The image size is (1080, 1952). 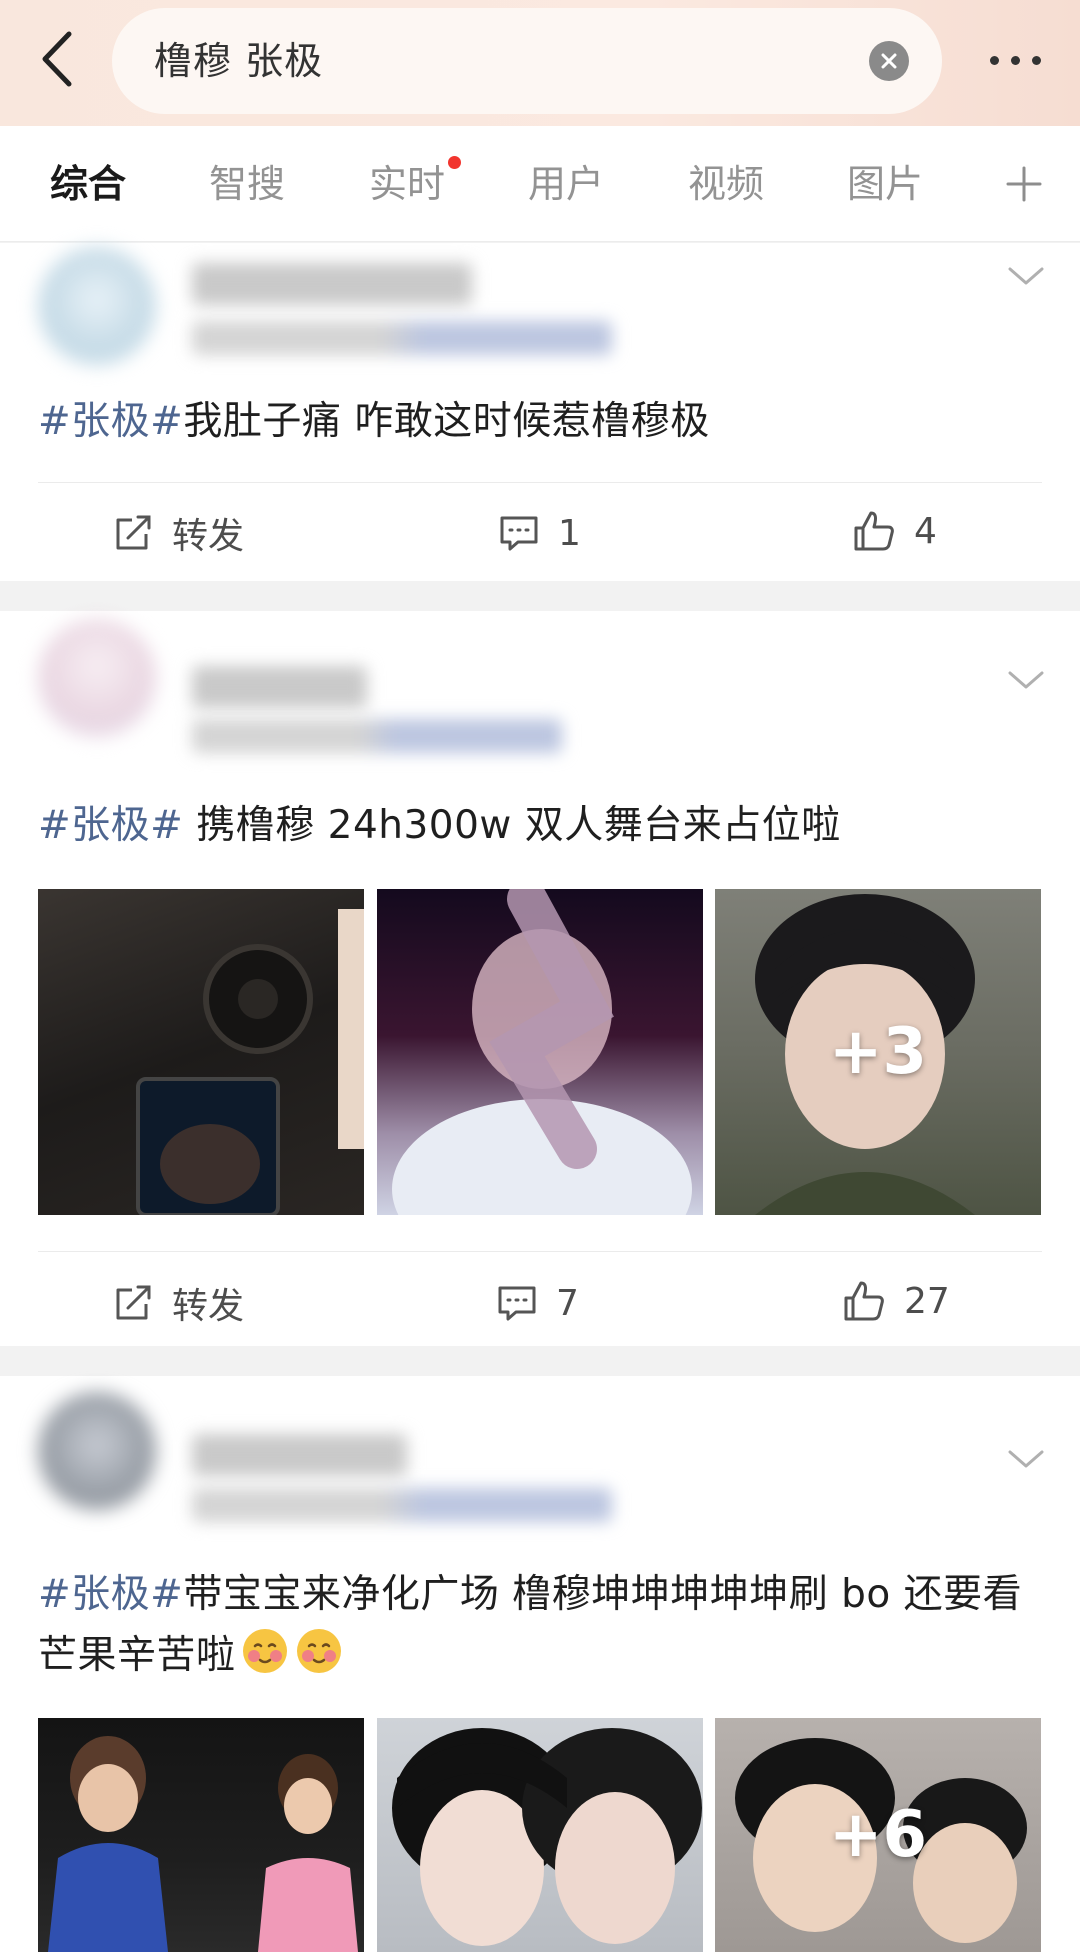 I want to click on more-images-count: +3, so click(x=878, y=1052).